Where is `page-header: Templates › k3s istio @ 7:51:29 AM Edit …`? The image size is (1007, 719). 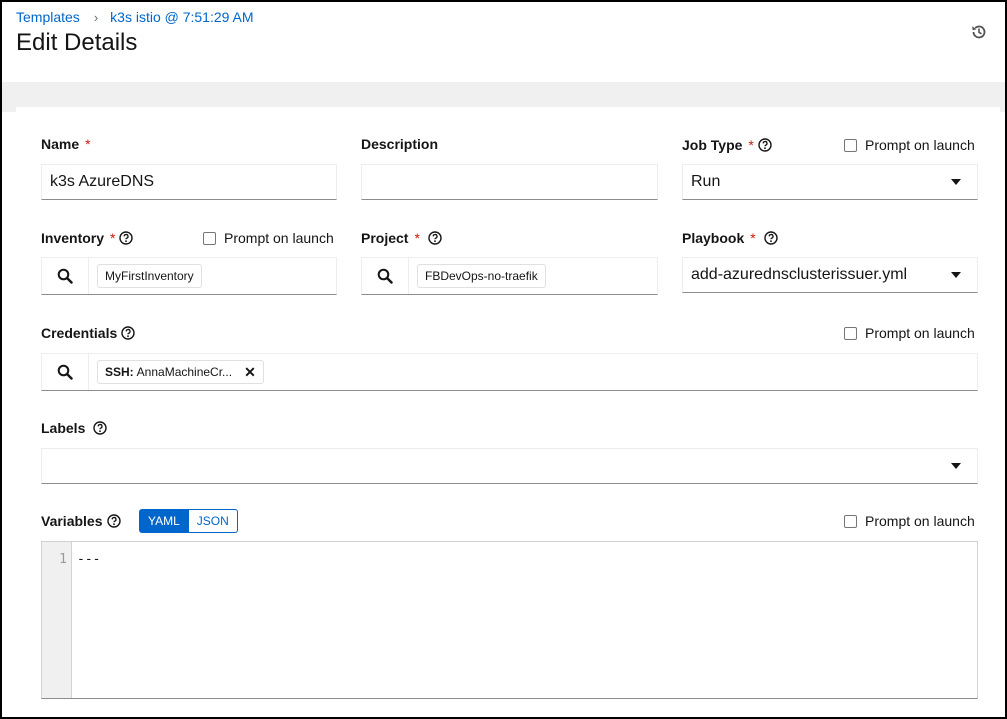
page-header: Templates › k3s istio @ 7:51:29 AM Edit … is located at coordinates (503, 42).